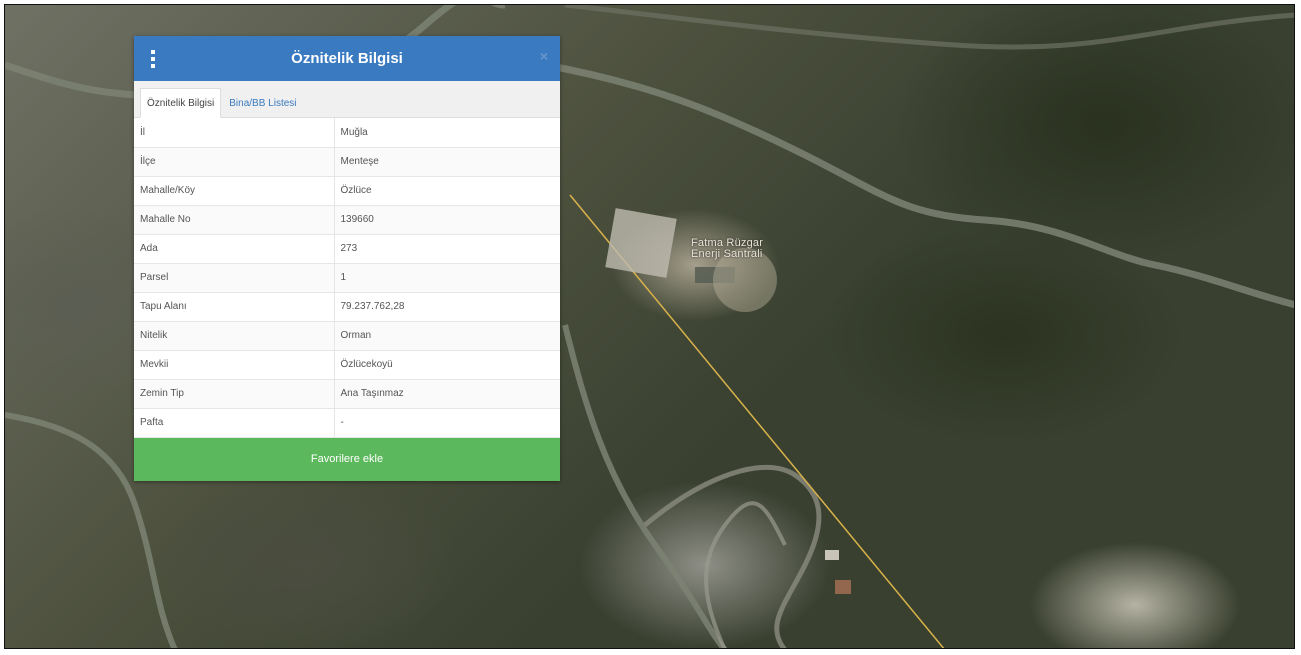 This screenshot has width=1301, height=655. Describe the element at coordinates (234, 191) in the screenshot. I see `attribute-key: Mahalle/Köy` at that location.